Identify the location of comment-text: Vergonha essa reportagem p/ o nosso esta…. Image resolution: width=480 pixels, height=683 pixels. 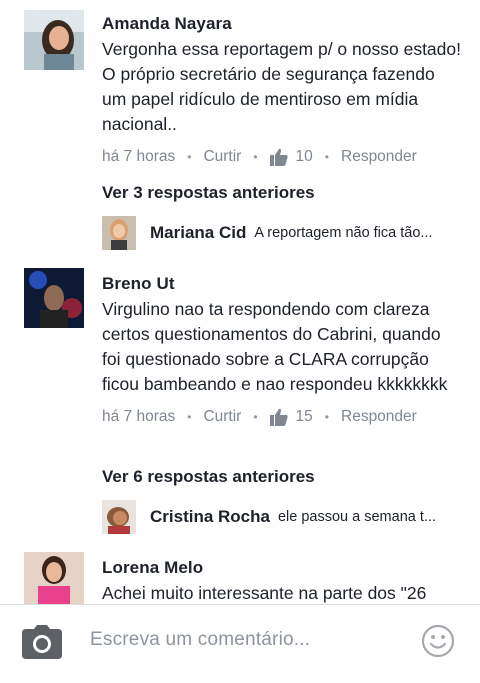
(281, 86).